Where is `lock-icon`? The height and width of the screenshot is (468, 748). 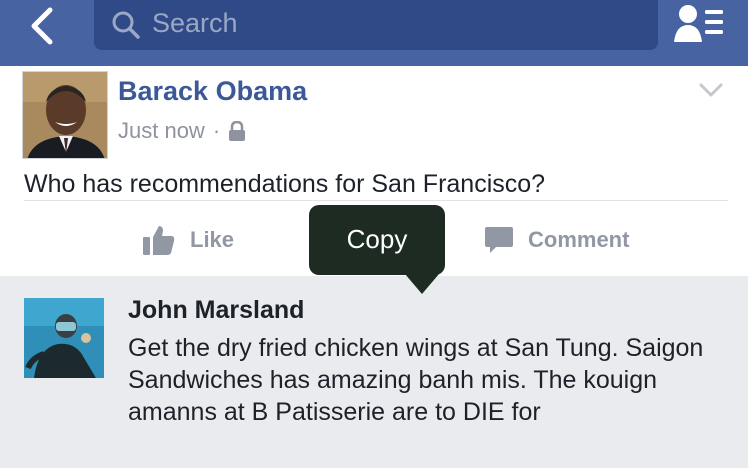
lock-icon is located at coordinates (237, 130).